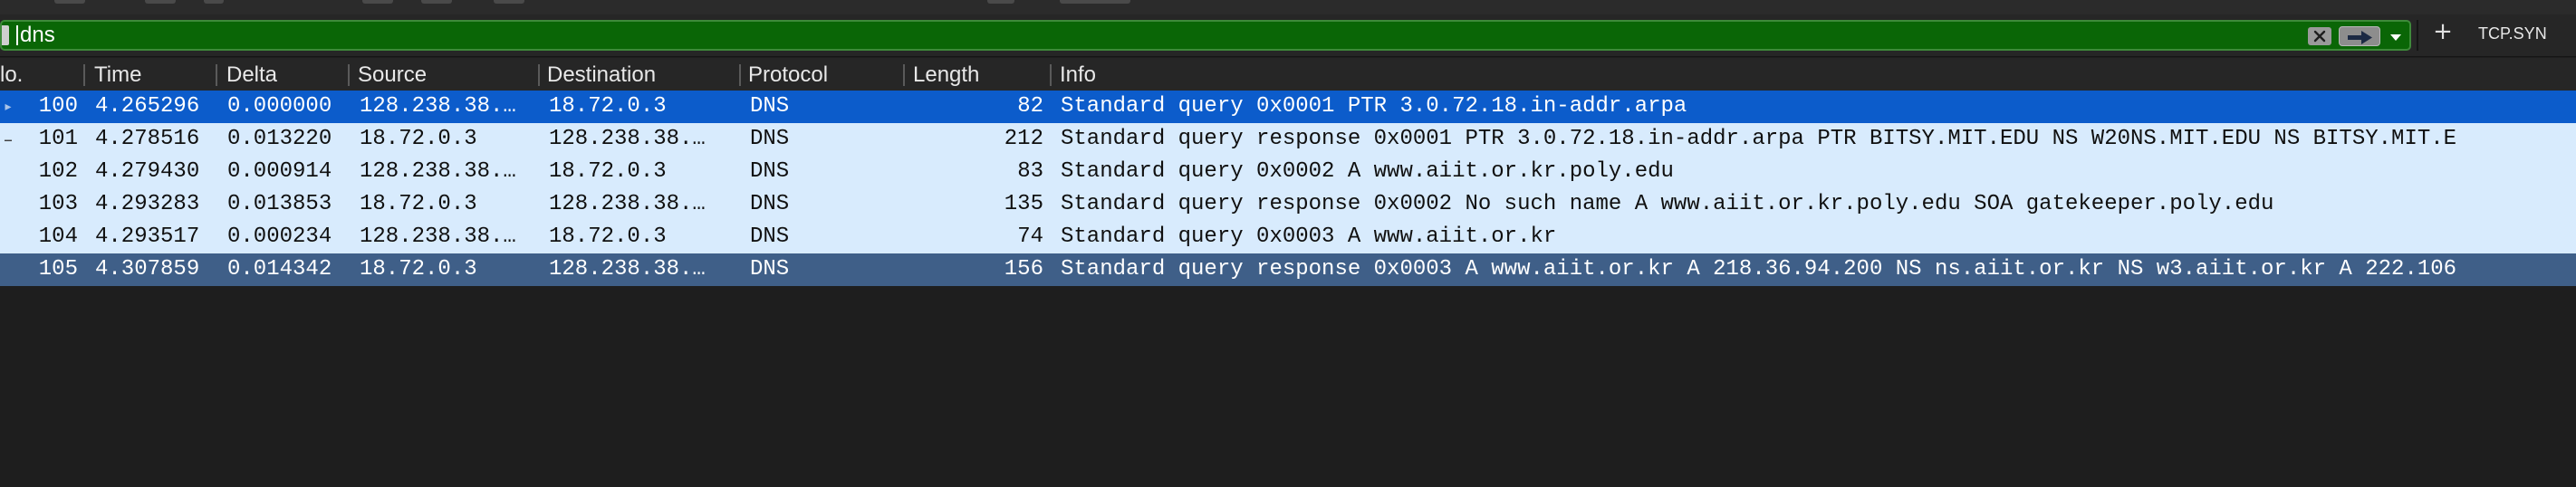 This screenshot has height=487, width=2576. What do you see at coordinates (147, 171) in the screenshot?
I see `cell-time: 4.279430` at bounding box center [147, 171].